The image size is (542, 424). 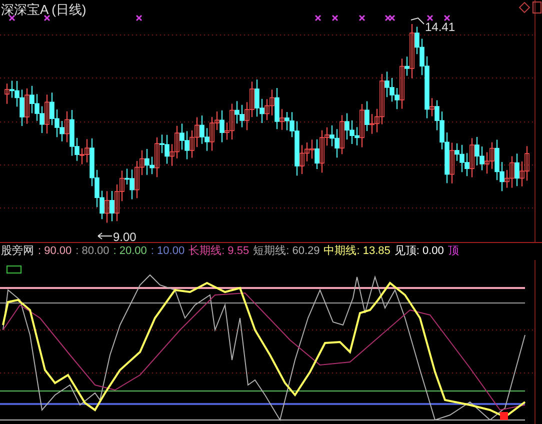 I want to click on legend-item: 见顶: 0.00, so click(x=419, y=251).